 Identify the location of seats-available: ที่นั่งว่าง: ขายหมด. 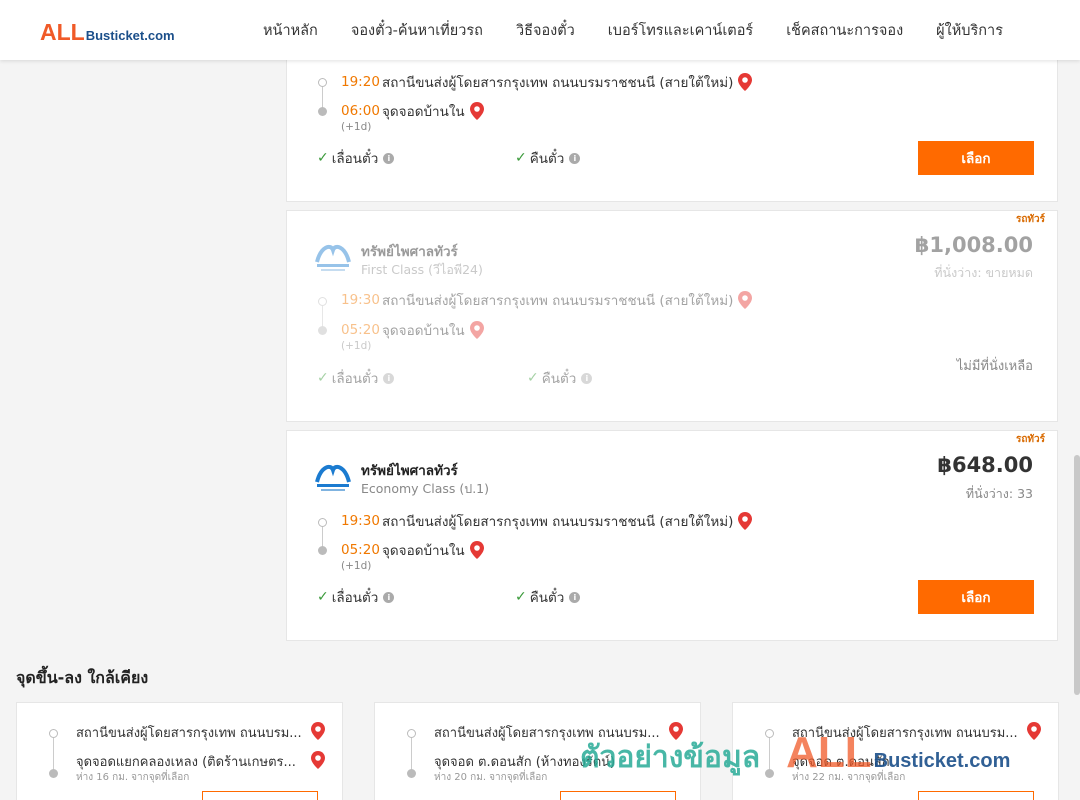
(983, 272).